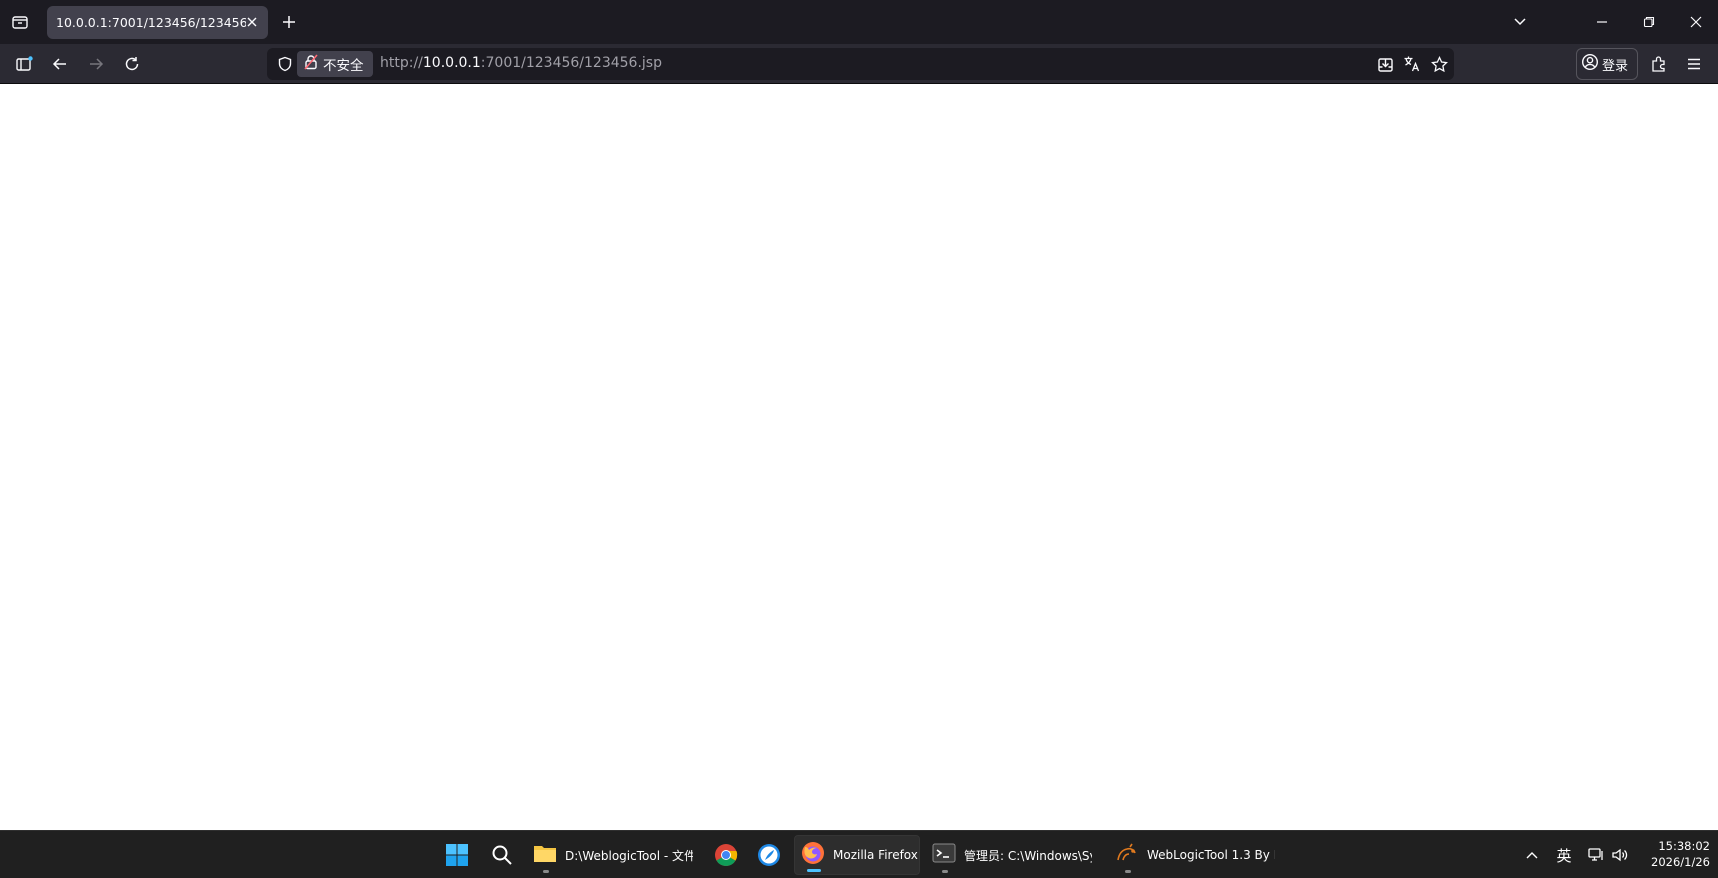 This screenshot has width=1718, height=878. What do you see at coordinates (1615, 66) in the screenshot?
I see `account-label: 登录` at bounding box center [1615, 66].